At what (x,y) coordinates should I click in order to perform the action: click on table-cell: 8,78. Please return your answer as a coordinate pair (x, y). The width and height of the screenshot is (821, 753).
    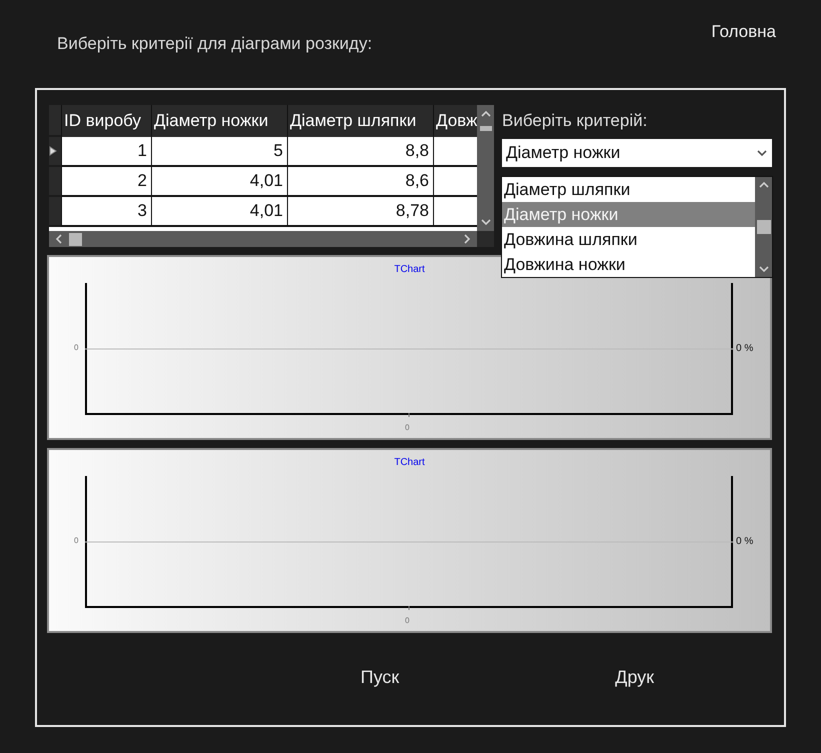
    Looking at the image, I should click on (360, 212).